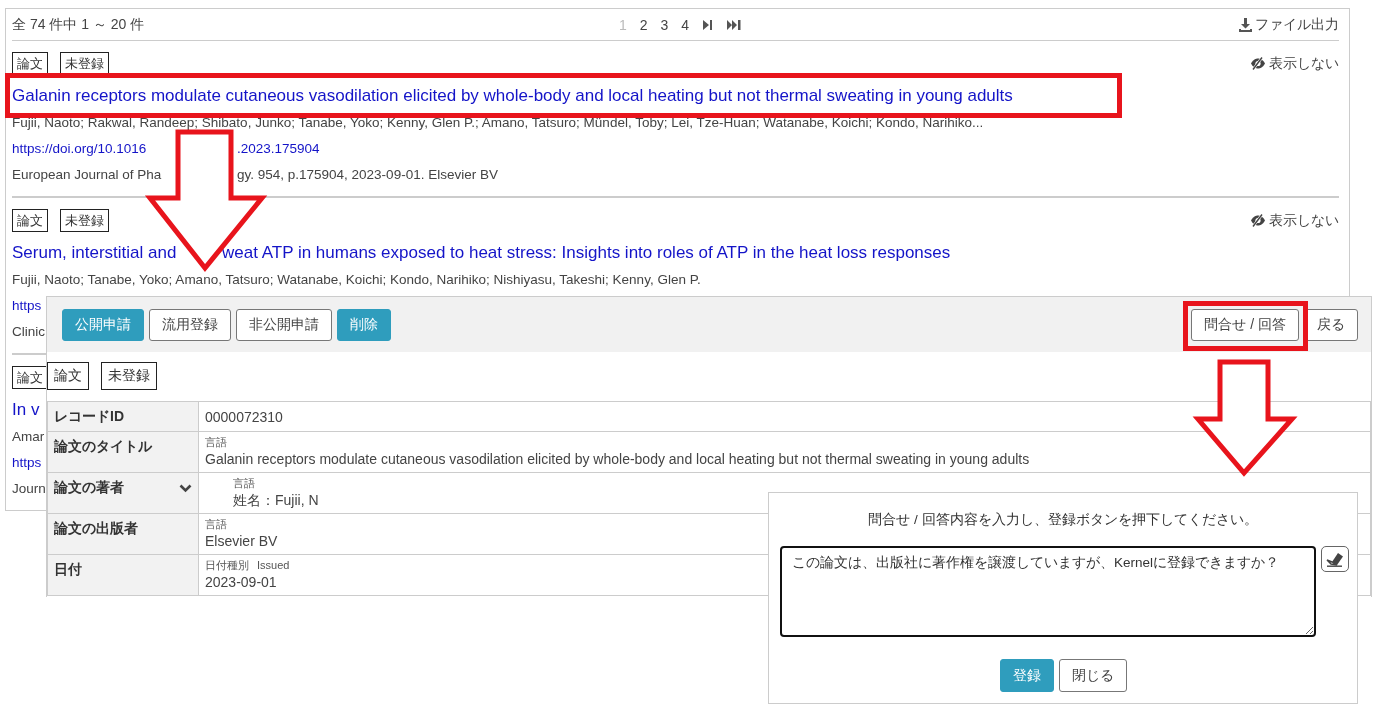 The image size is (1380, 721). What do you see at coordinates (1092, 675) in the screenshot?
I see `action-button: 閉じる` at bounding box center [1092, 675].